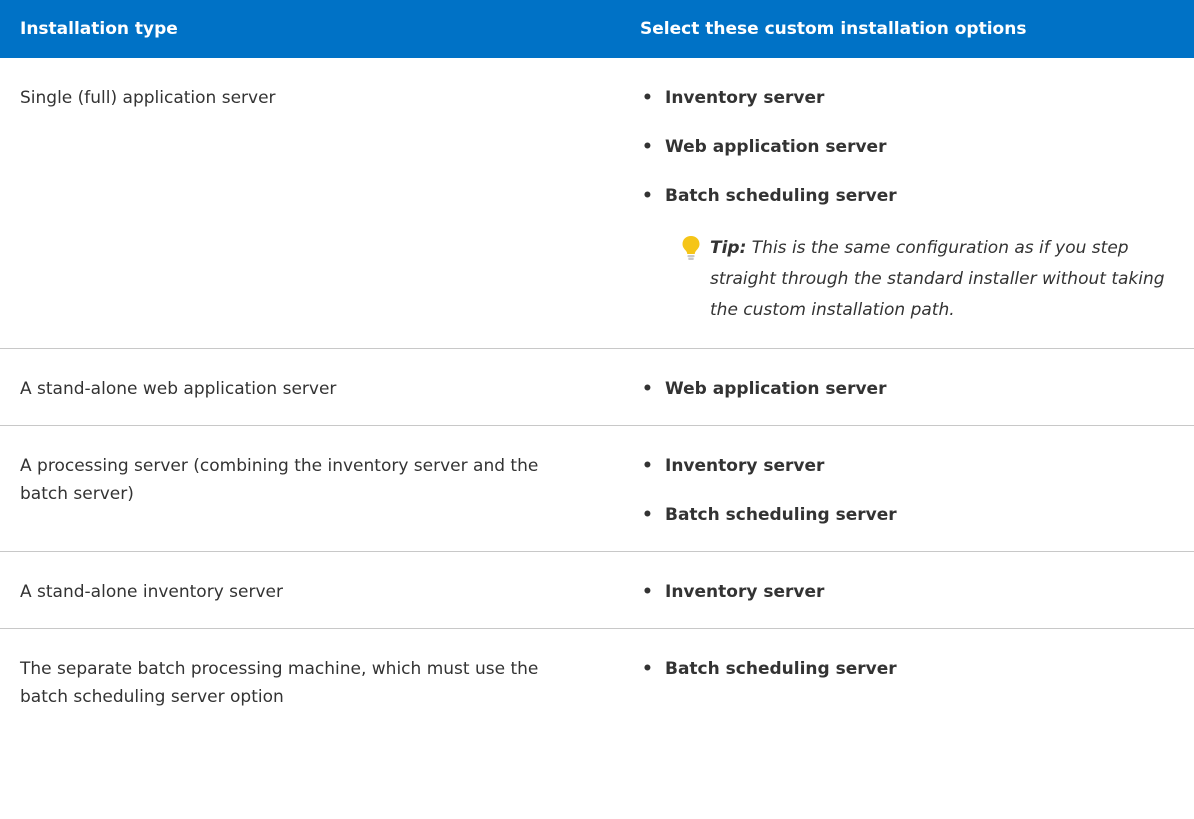  I want to click on options-cell: • Inventory server, so click(907, 590).